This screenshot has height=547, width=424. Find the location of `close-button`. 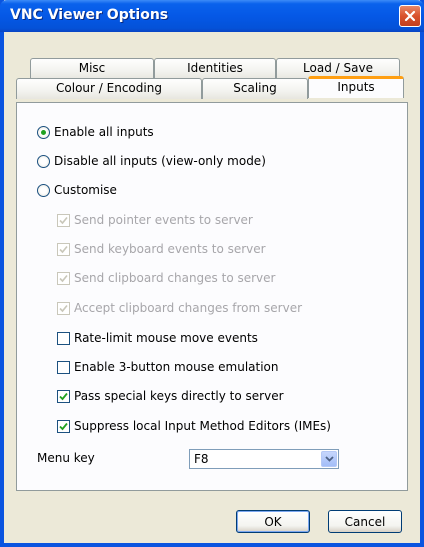

close-button is located at coordinates (410, 16).